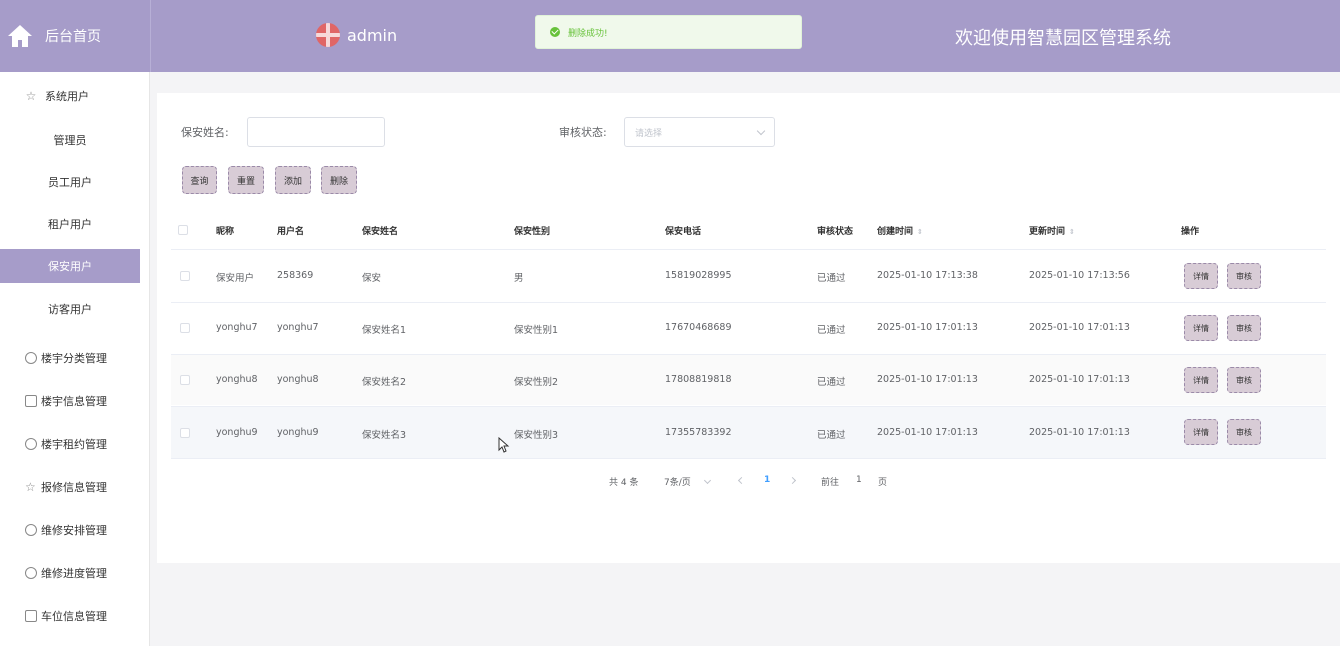 This screenshot has width=1340, height=646. What do you see at coordinates (199, 180) in the screenshot?
I see `query-button: 查询` at bounding box center [199, 180].